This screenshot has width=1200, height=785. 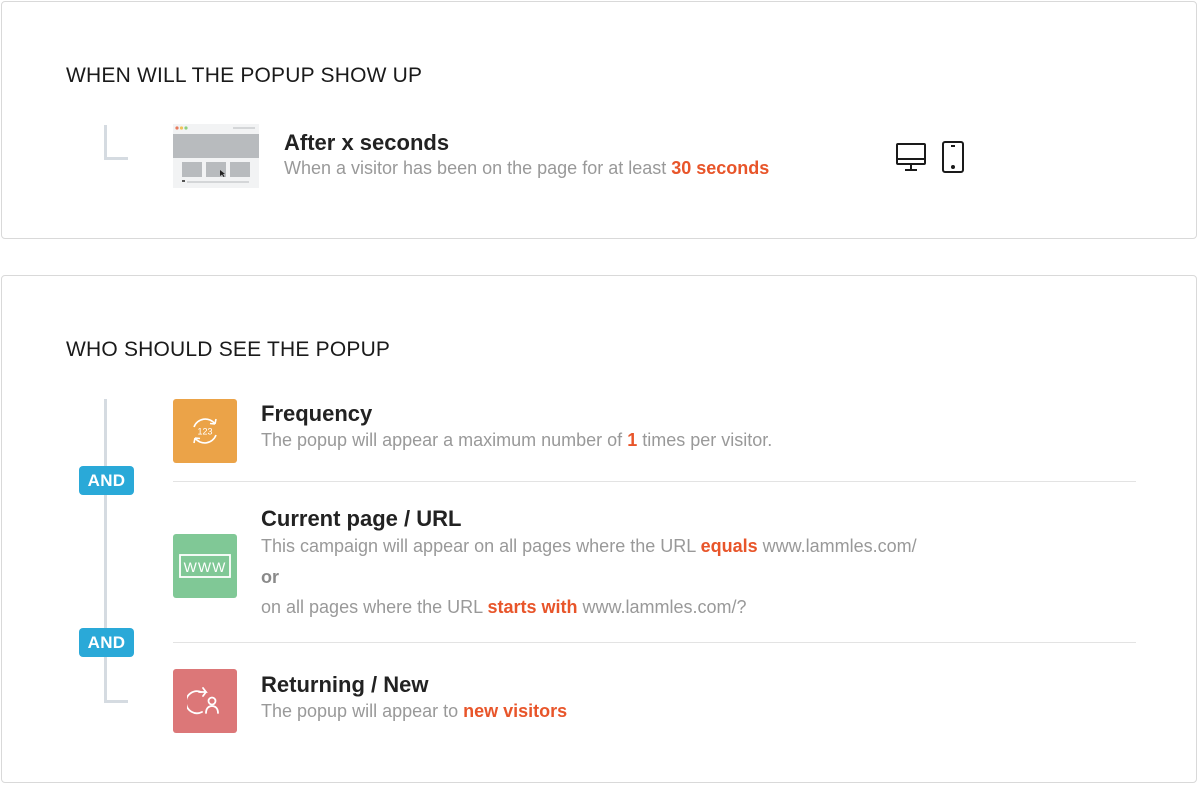 I want to click on returning-description: The popup will appear to new visitors, so click(x=414, y=711).